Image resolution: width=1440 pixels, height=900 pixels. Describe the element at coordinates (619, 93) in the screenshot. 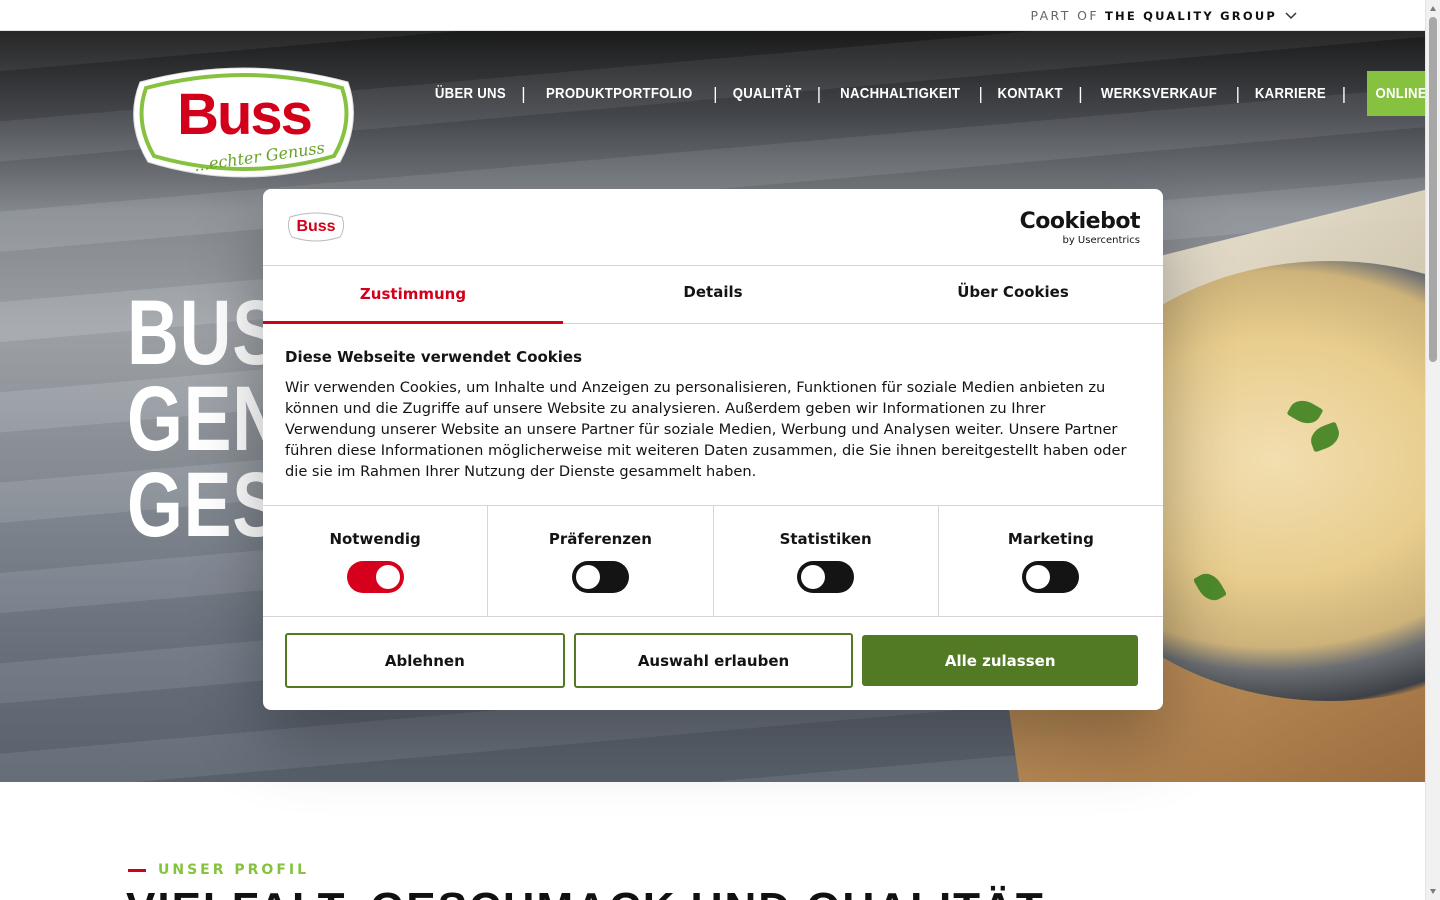

I see `nav-item-produktportfolio: PRODUKTPORTFOLIO` at that location.